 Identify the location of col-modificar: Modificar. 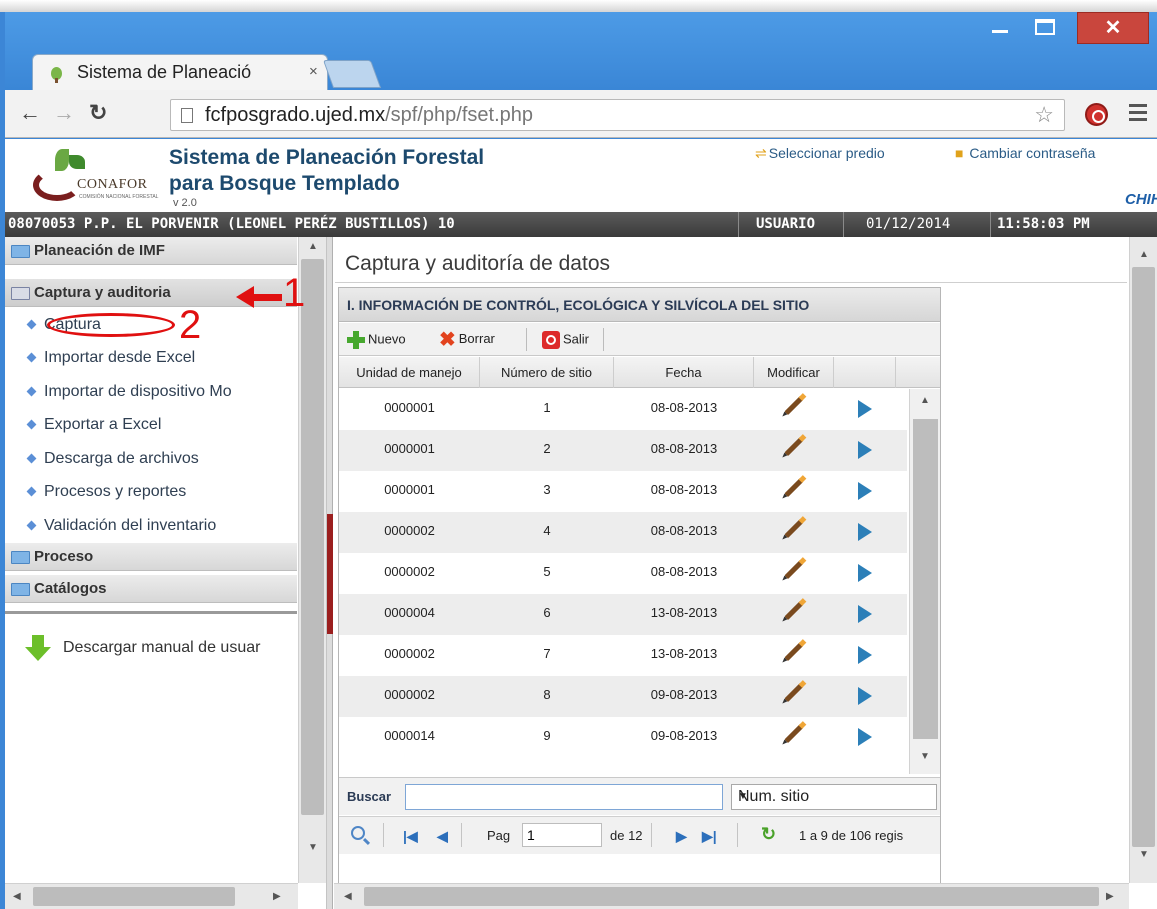
(794, 372).